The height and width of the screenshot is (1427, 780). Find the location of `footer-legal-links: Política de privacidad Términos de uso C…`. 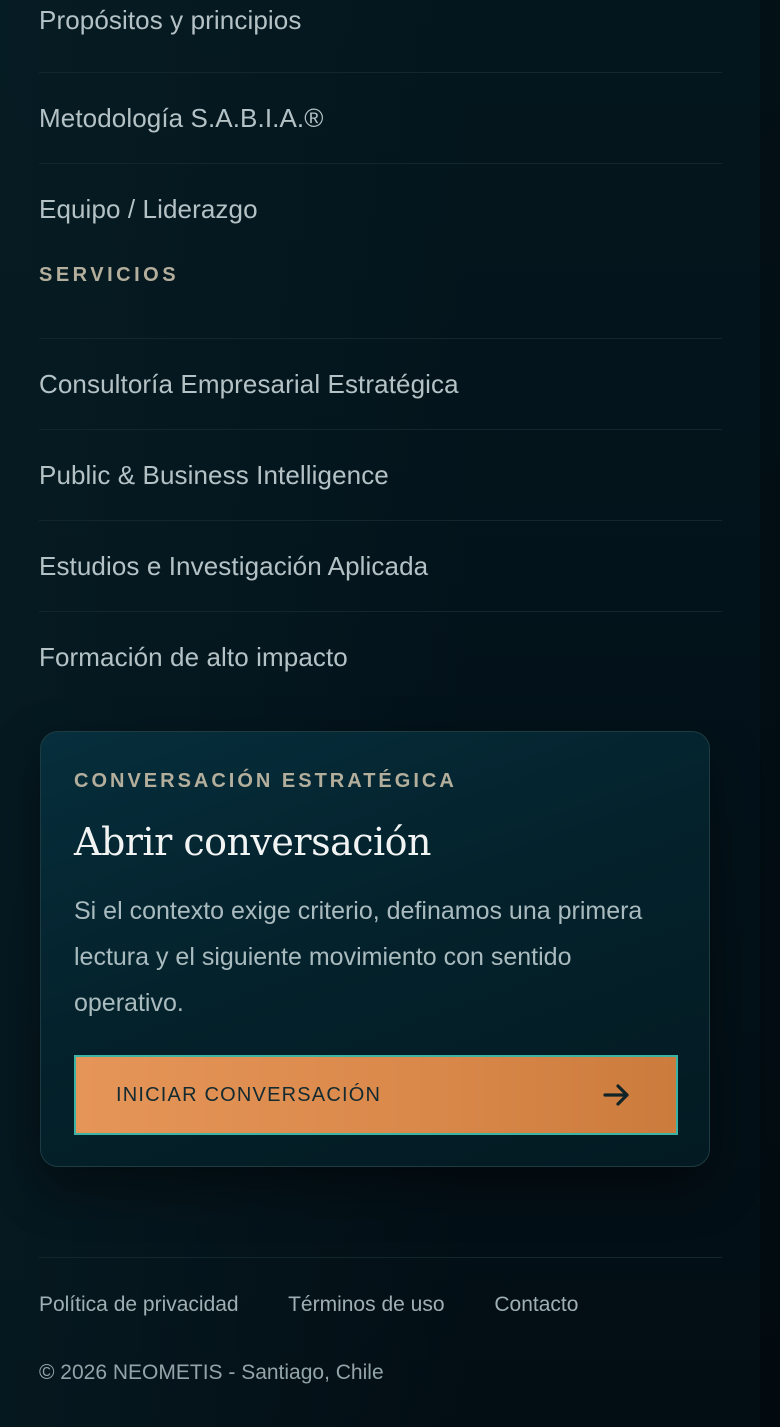

footer-legal-links: Política de privacidad Términos de uso C… is located at coordinates (330, 1305).